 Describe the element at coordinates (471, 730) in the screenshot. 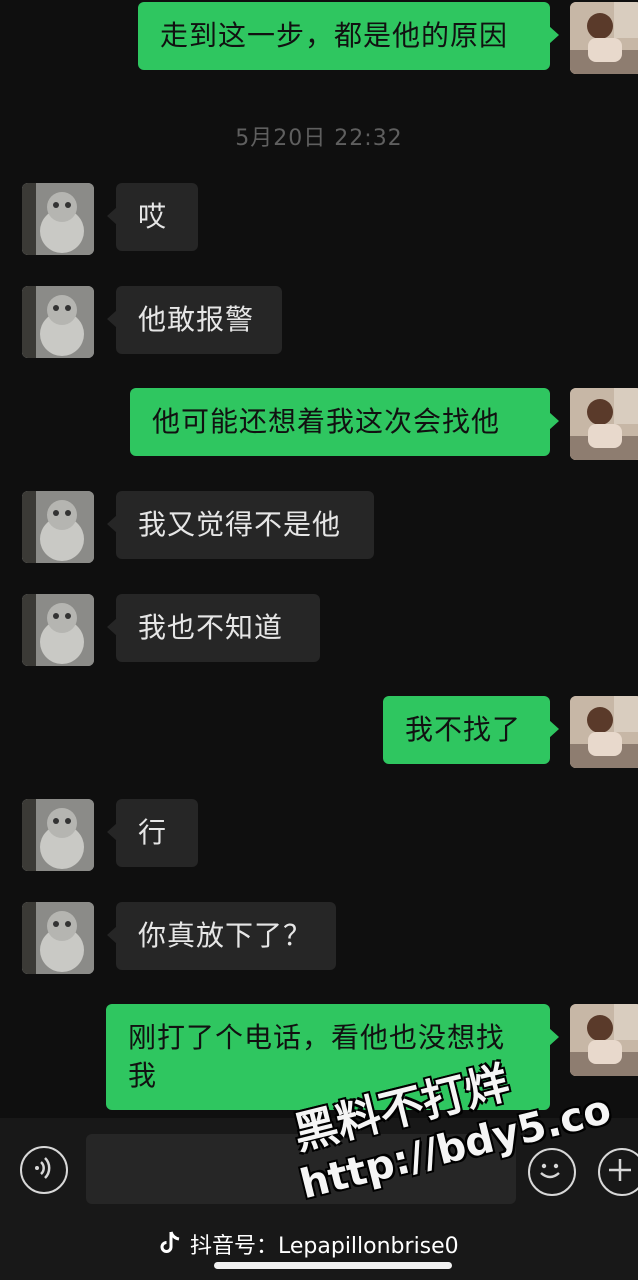

I see `message-bubble-sent: 我不找了` at that location.